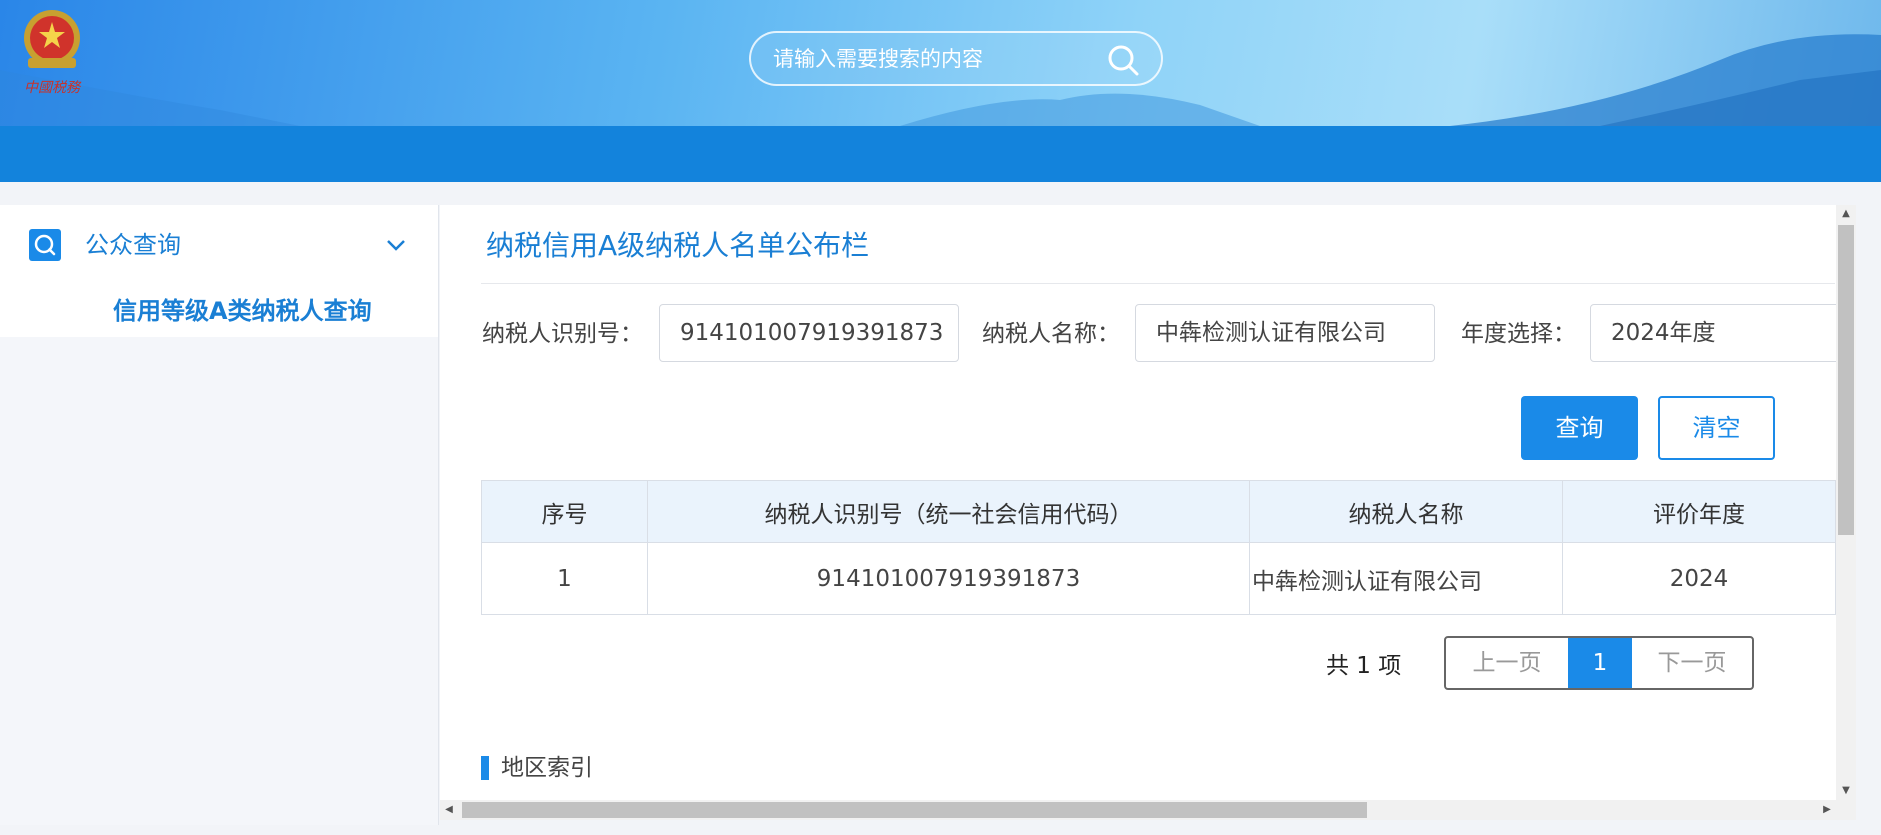 The width and height of the screenshot is (1881, 835). What do you see at coordinates (1692, 663) in the screenshot?
I see `next-page-button: 下一页` at bounding box center [1692, 663].